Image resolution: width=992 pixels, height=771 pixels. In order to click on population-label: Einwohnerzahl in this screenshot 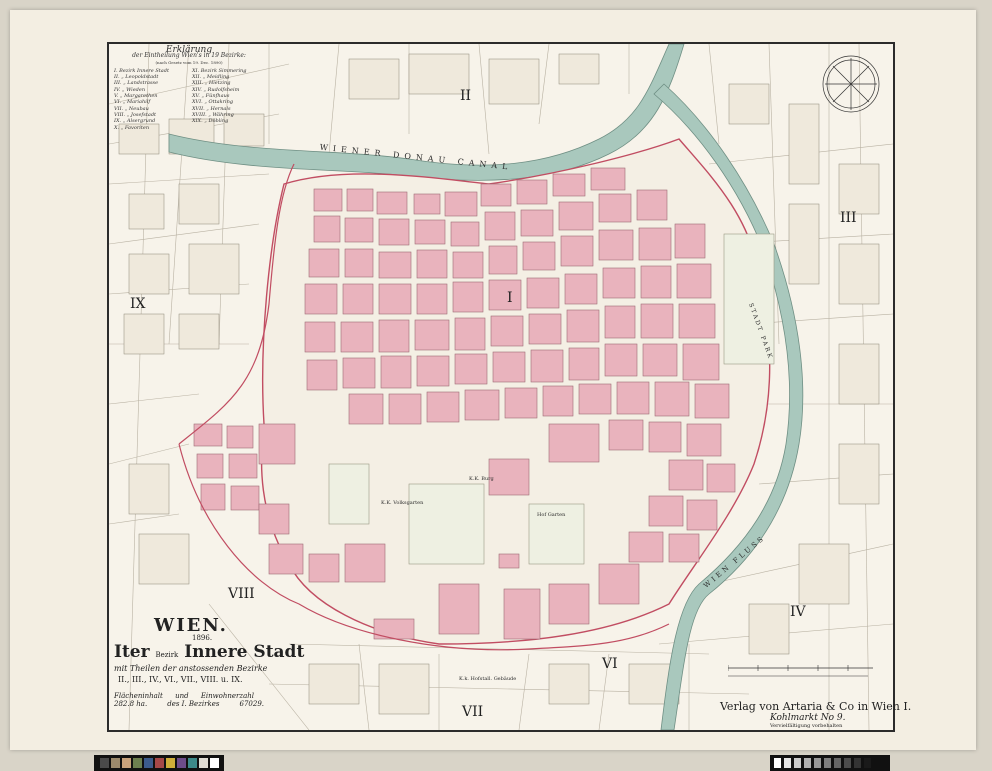, I will do `click(227, 696)`.